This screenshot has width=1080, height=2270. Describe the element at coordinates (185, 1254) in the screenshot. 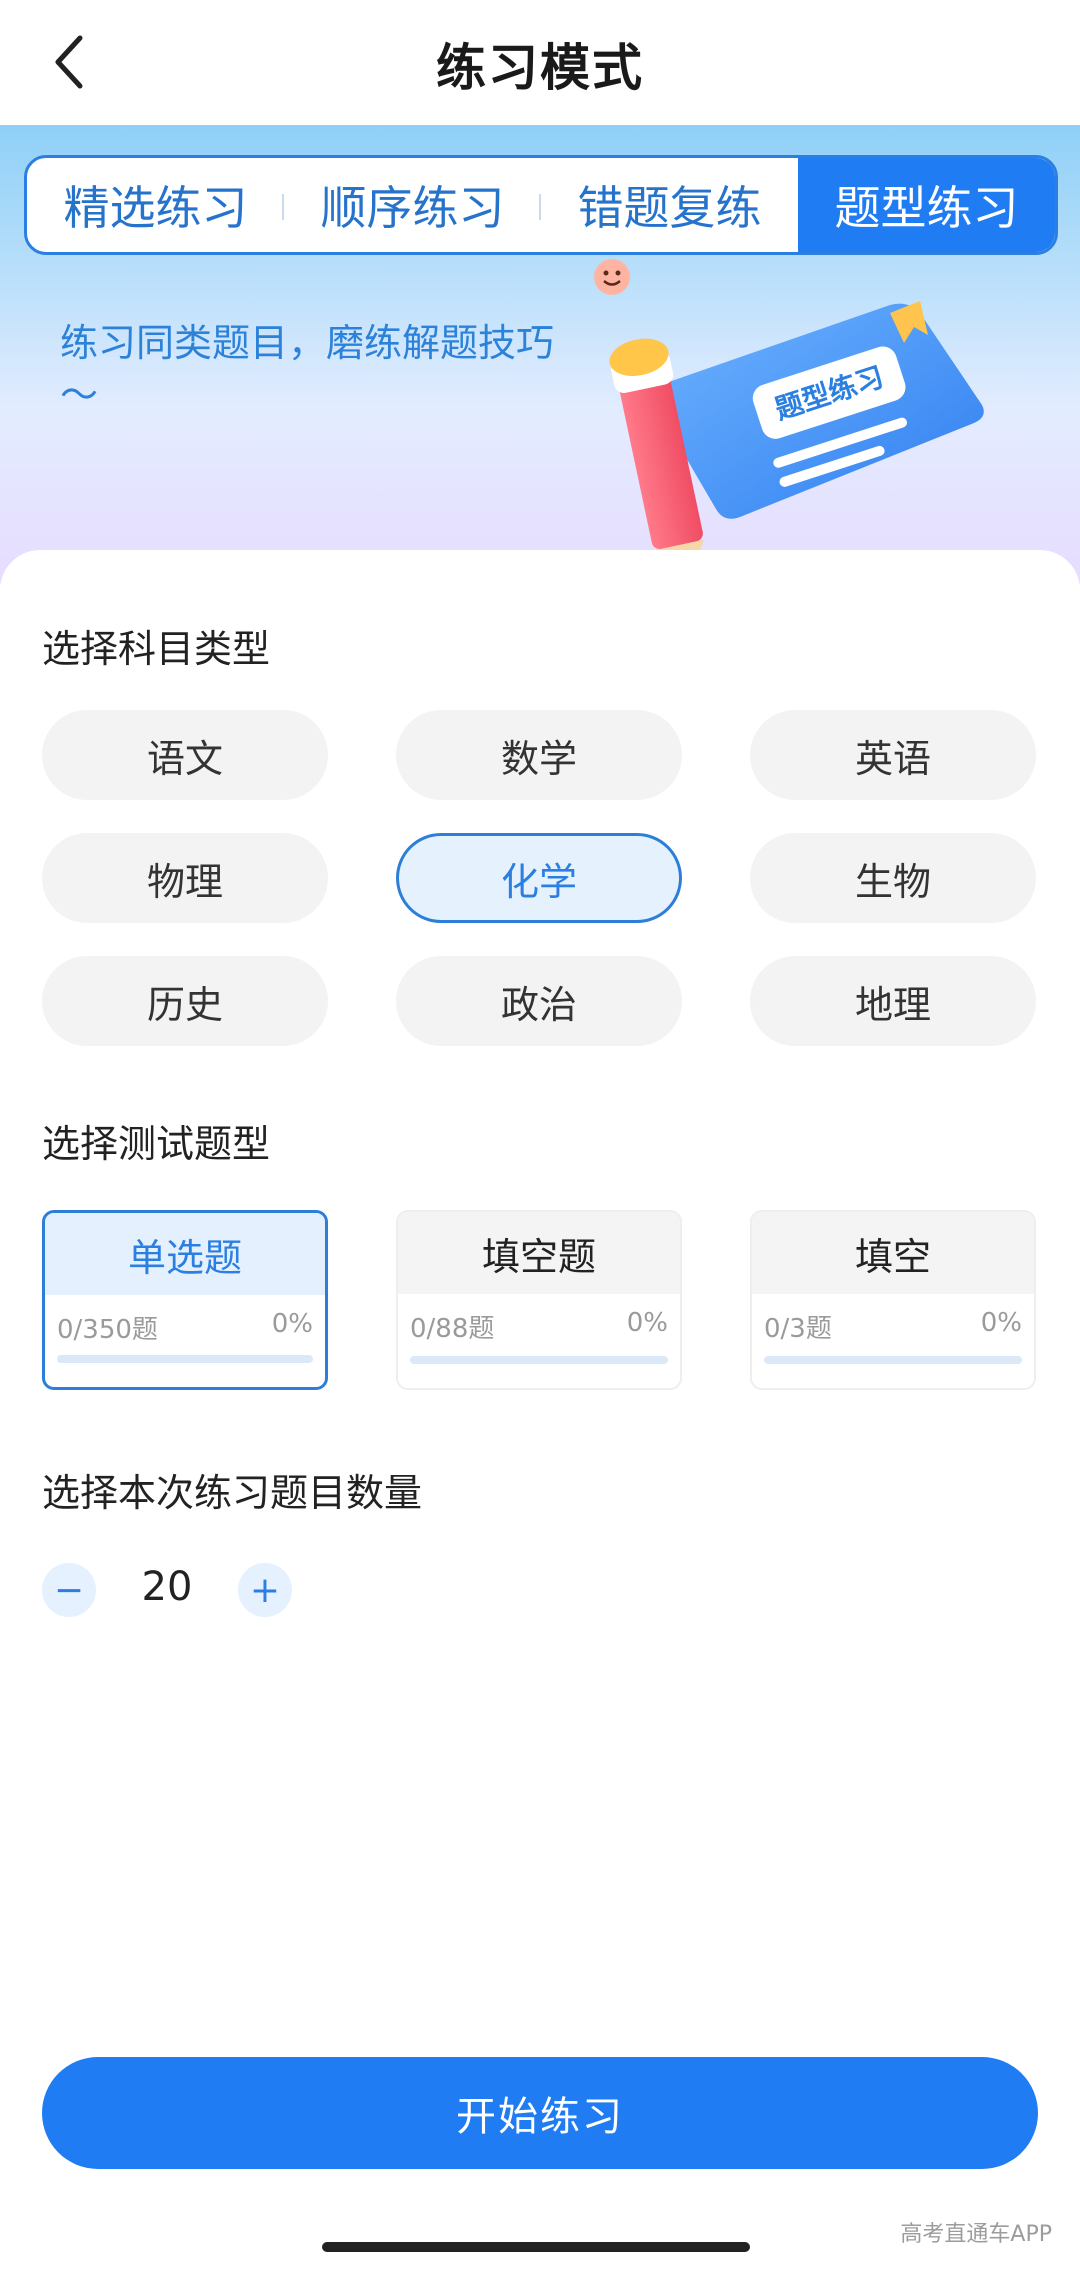

I see `type-card-label: 单选题` at that location.